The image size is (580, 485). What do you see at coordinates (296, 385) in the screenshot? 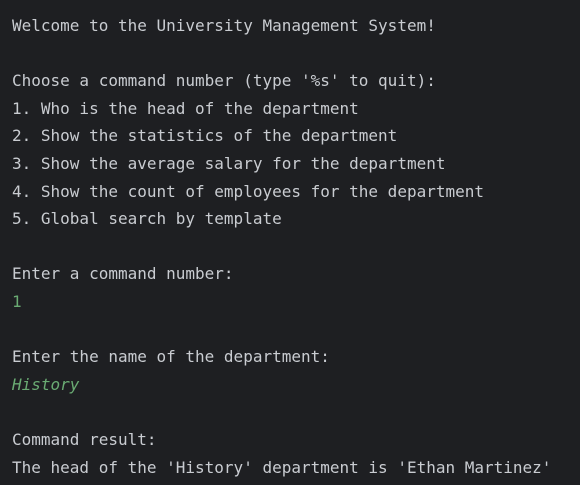
I see `department-name-input: History` at bounding box center [296, 385].